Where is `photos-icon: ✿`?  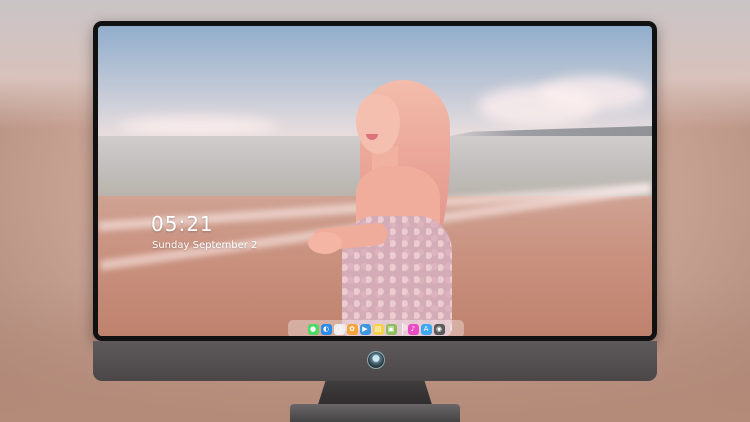
photos-icon: ✿ is located at coordinates (352, 329).